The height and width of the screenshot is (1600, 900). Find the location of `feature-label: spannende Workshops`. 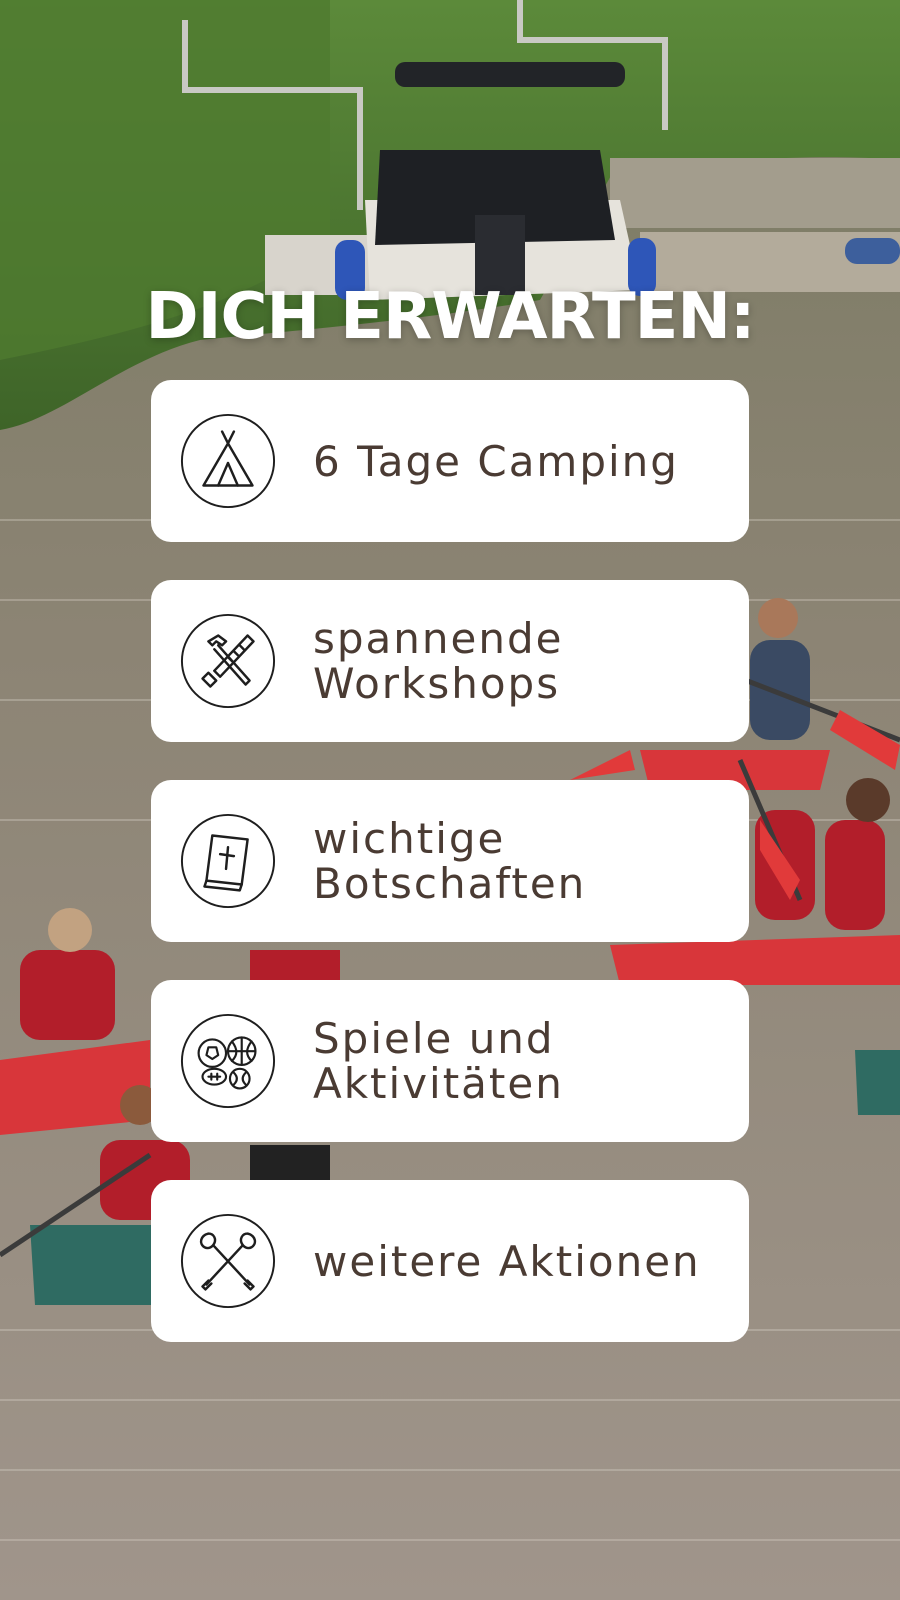

feature-label: spannende Workshops is located at coordinates (438, 661).